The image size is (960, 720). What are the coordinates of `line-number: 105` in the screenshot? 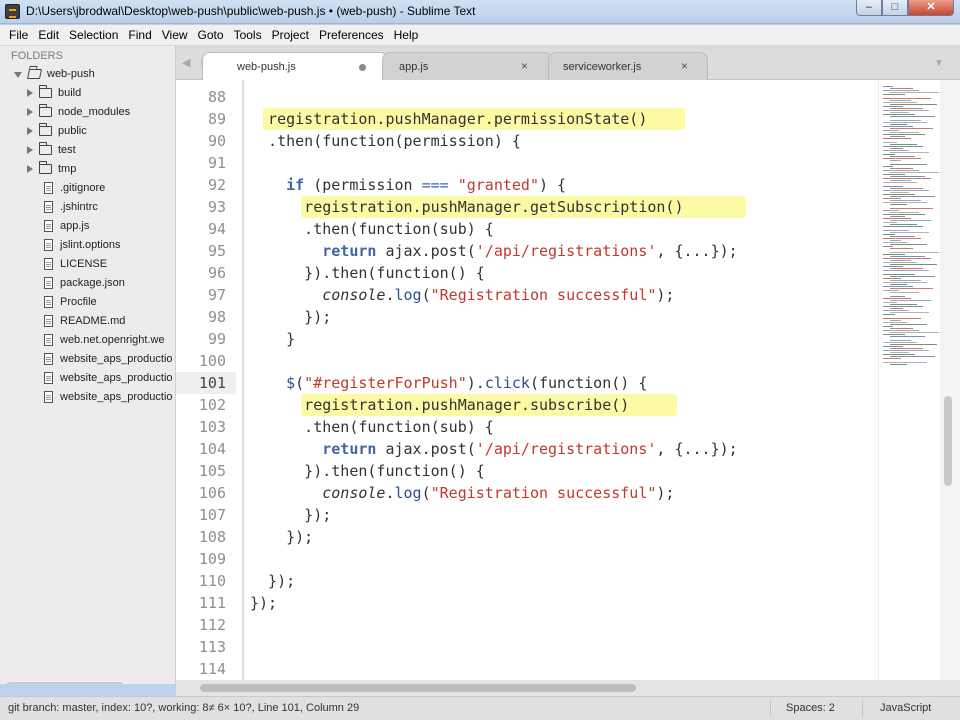 It's located at (212, 471).